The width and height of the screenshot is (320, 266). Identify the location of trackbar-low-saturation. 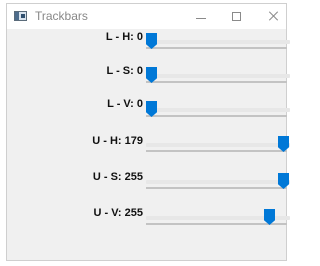
(218, 77).